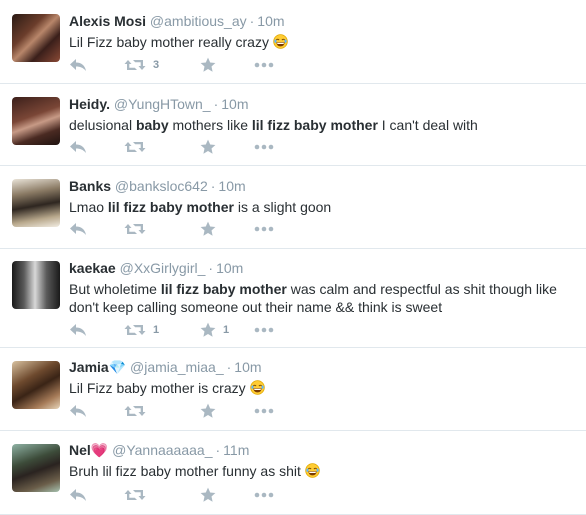  Describe the element at coordinates (324, 21) in the screenshot. I see `tweet-header: Alexis Mosi @ambitious_ay · 10m` at that location.